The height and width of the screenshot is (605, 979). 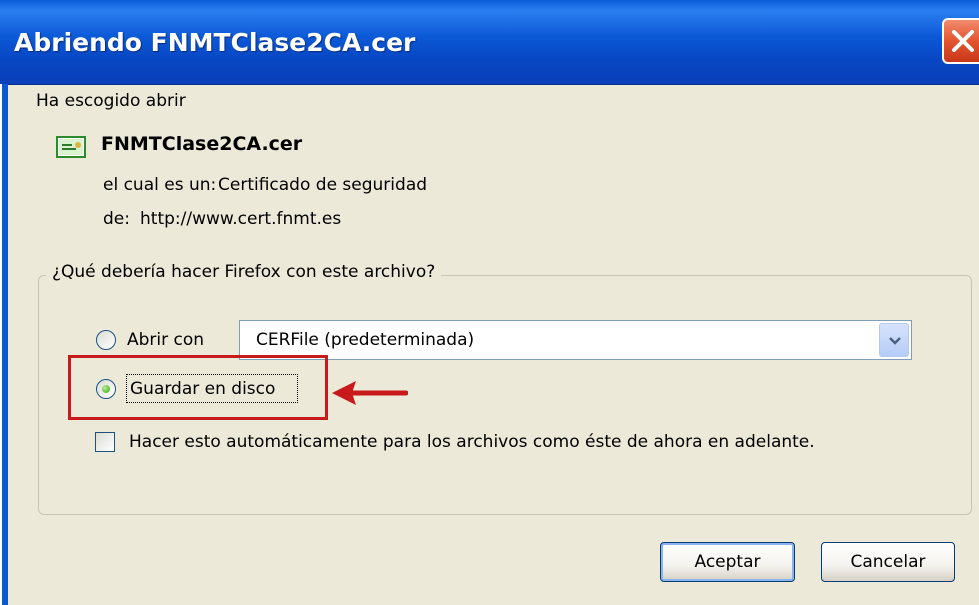 I want to click on close-icon, so click(x=963, y=41).